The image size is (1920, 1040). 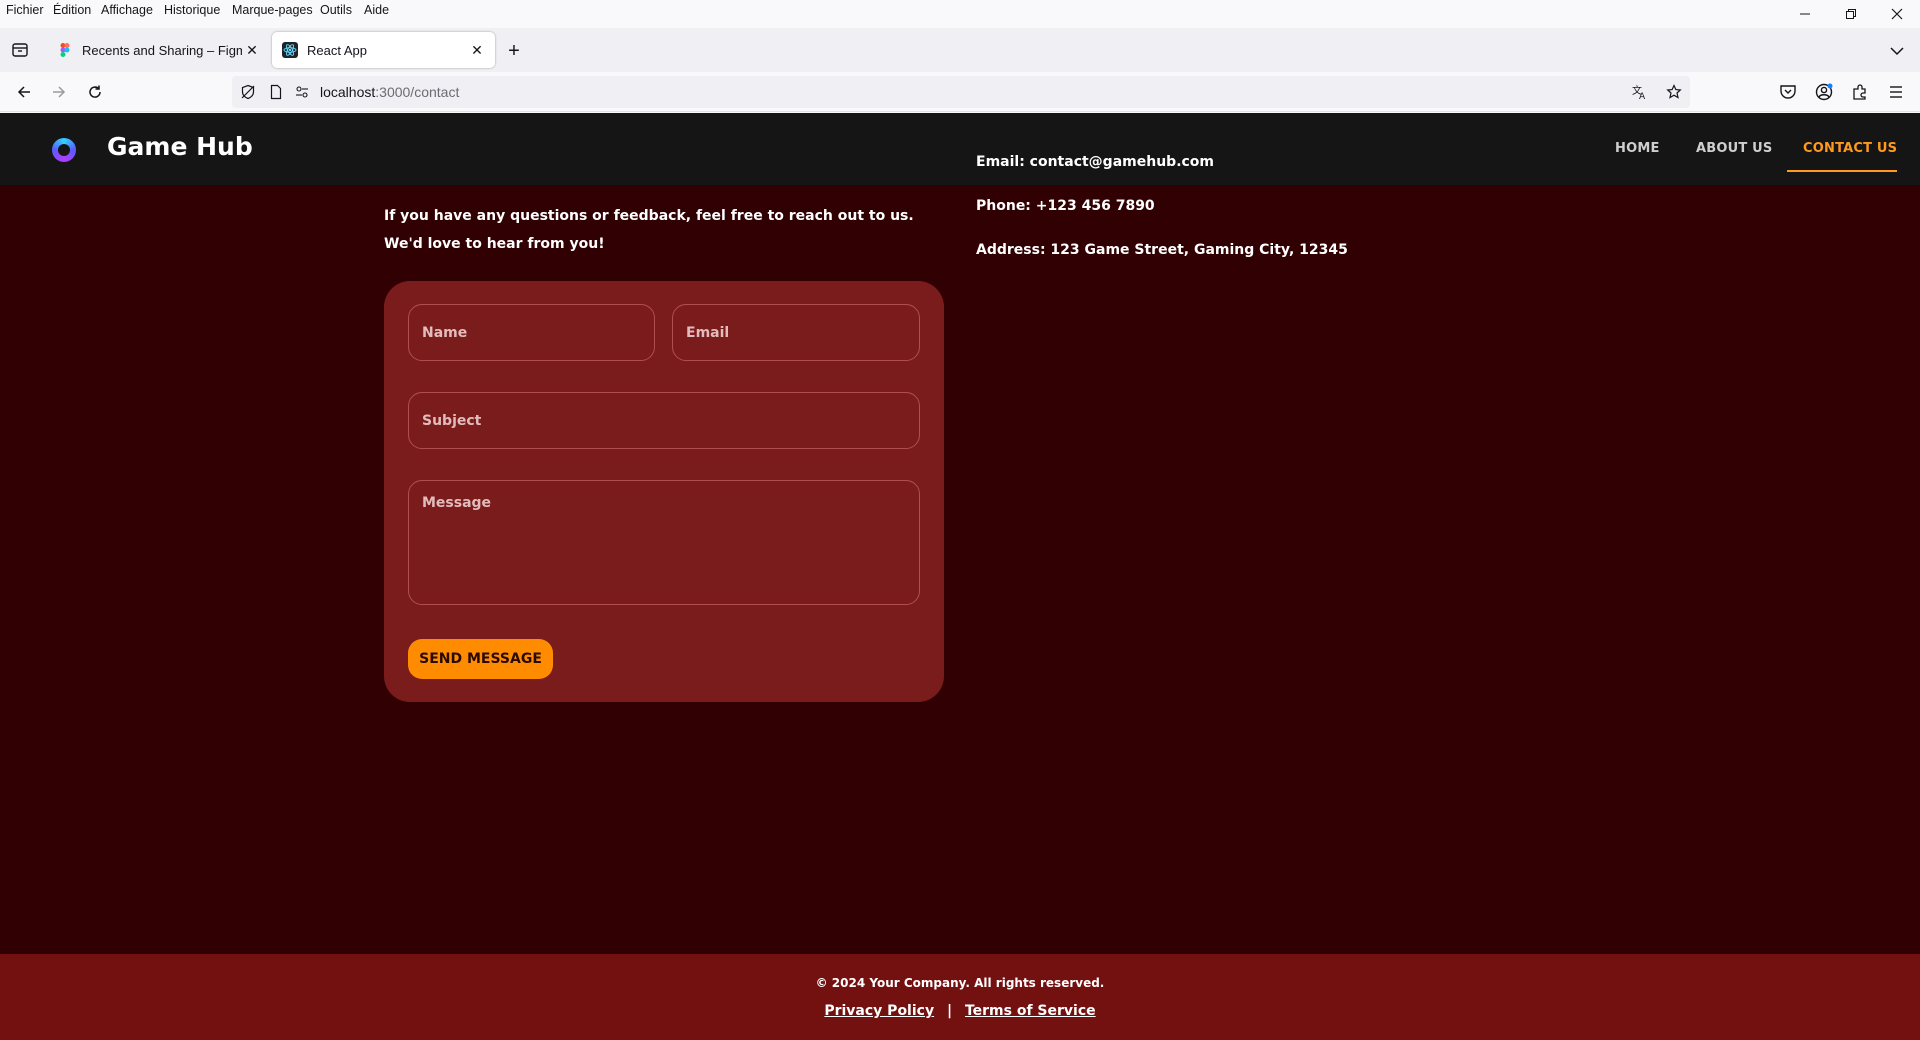 What do you see at coordinates (796, 332) in the screenshot?
I see `email-input` at bounding box center [796, 332].